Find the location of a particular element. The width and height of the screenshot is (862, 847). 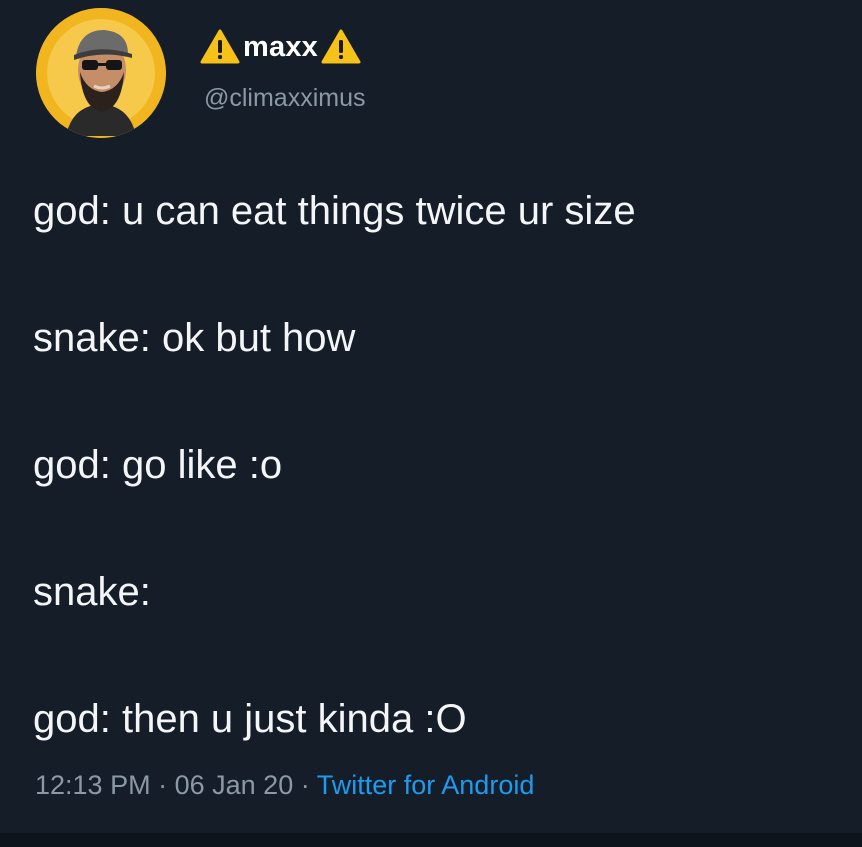

bearded-man-avatar-icon is located at coordinates (101, 73).